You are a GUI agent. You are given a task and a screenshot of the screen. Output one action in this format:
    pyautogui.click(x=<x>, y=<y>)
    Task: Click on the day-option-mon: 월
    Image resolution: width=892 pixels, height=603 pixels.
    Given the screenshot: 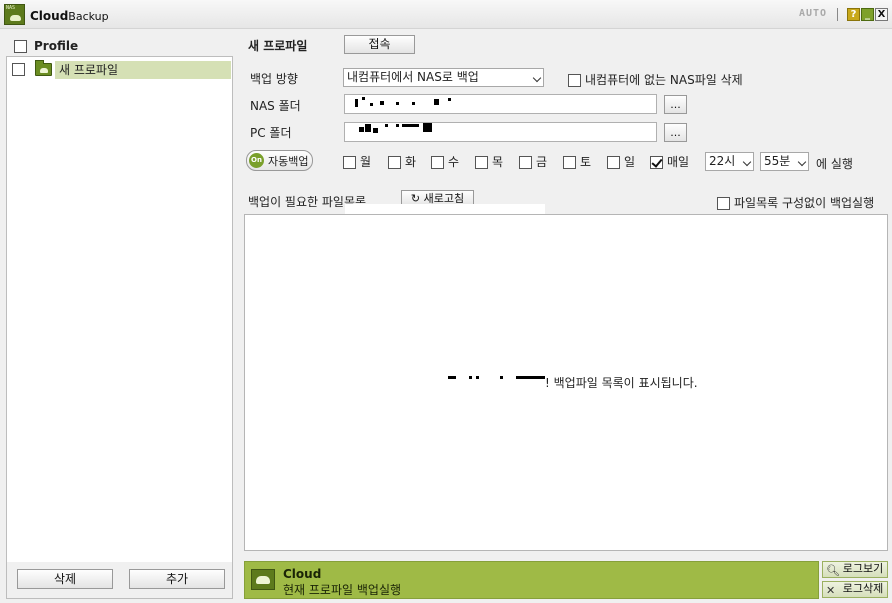 What is the action you would take?
    pyautogui.click(x=357, y=161)
    